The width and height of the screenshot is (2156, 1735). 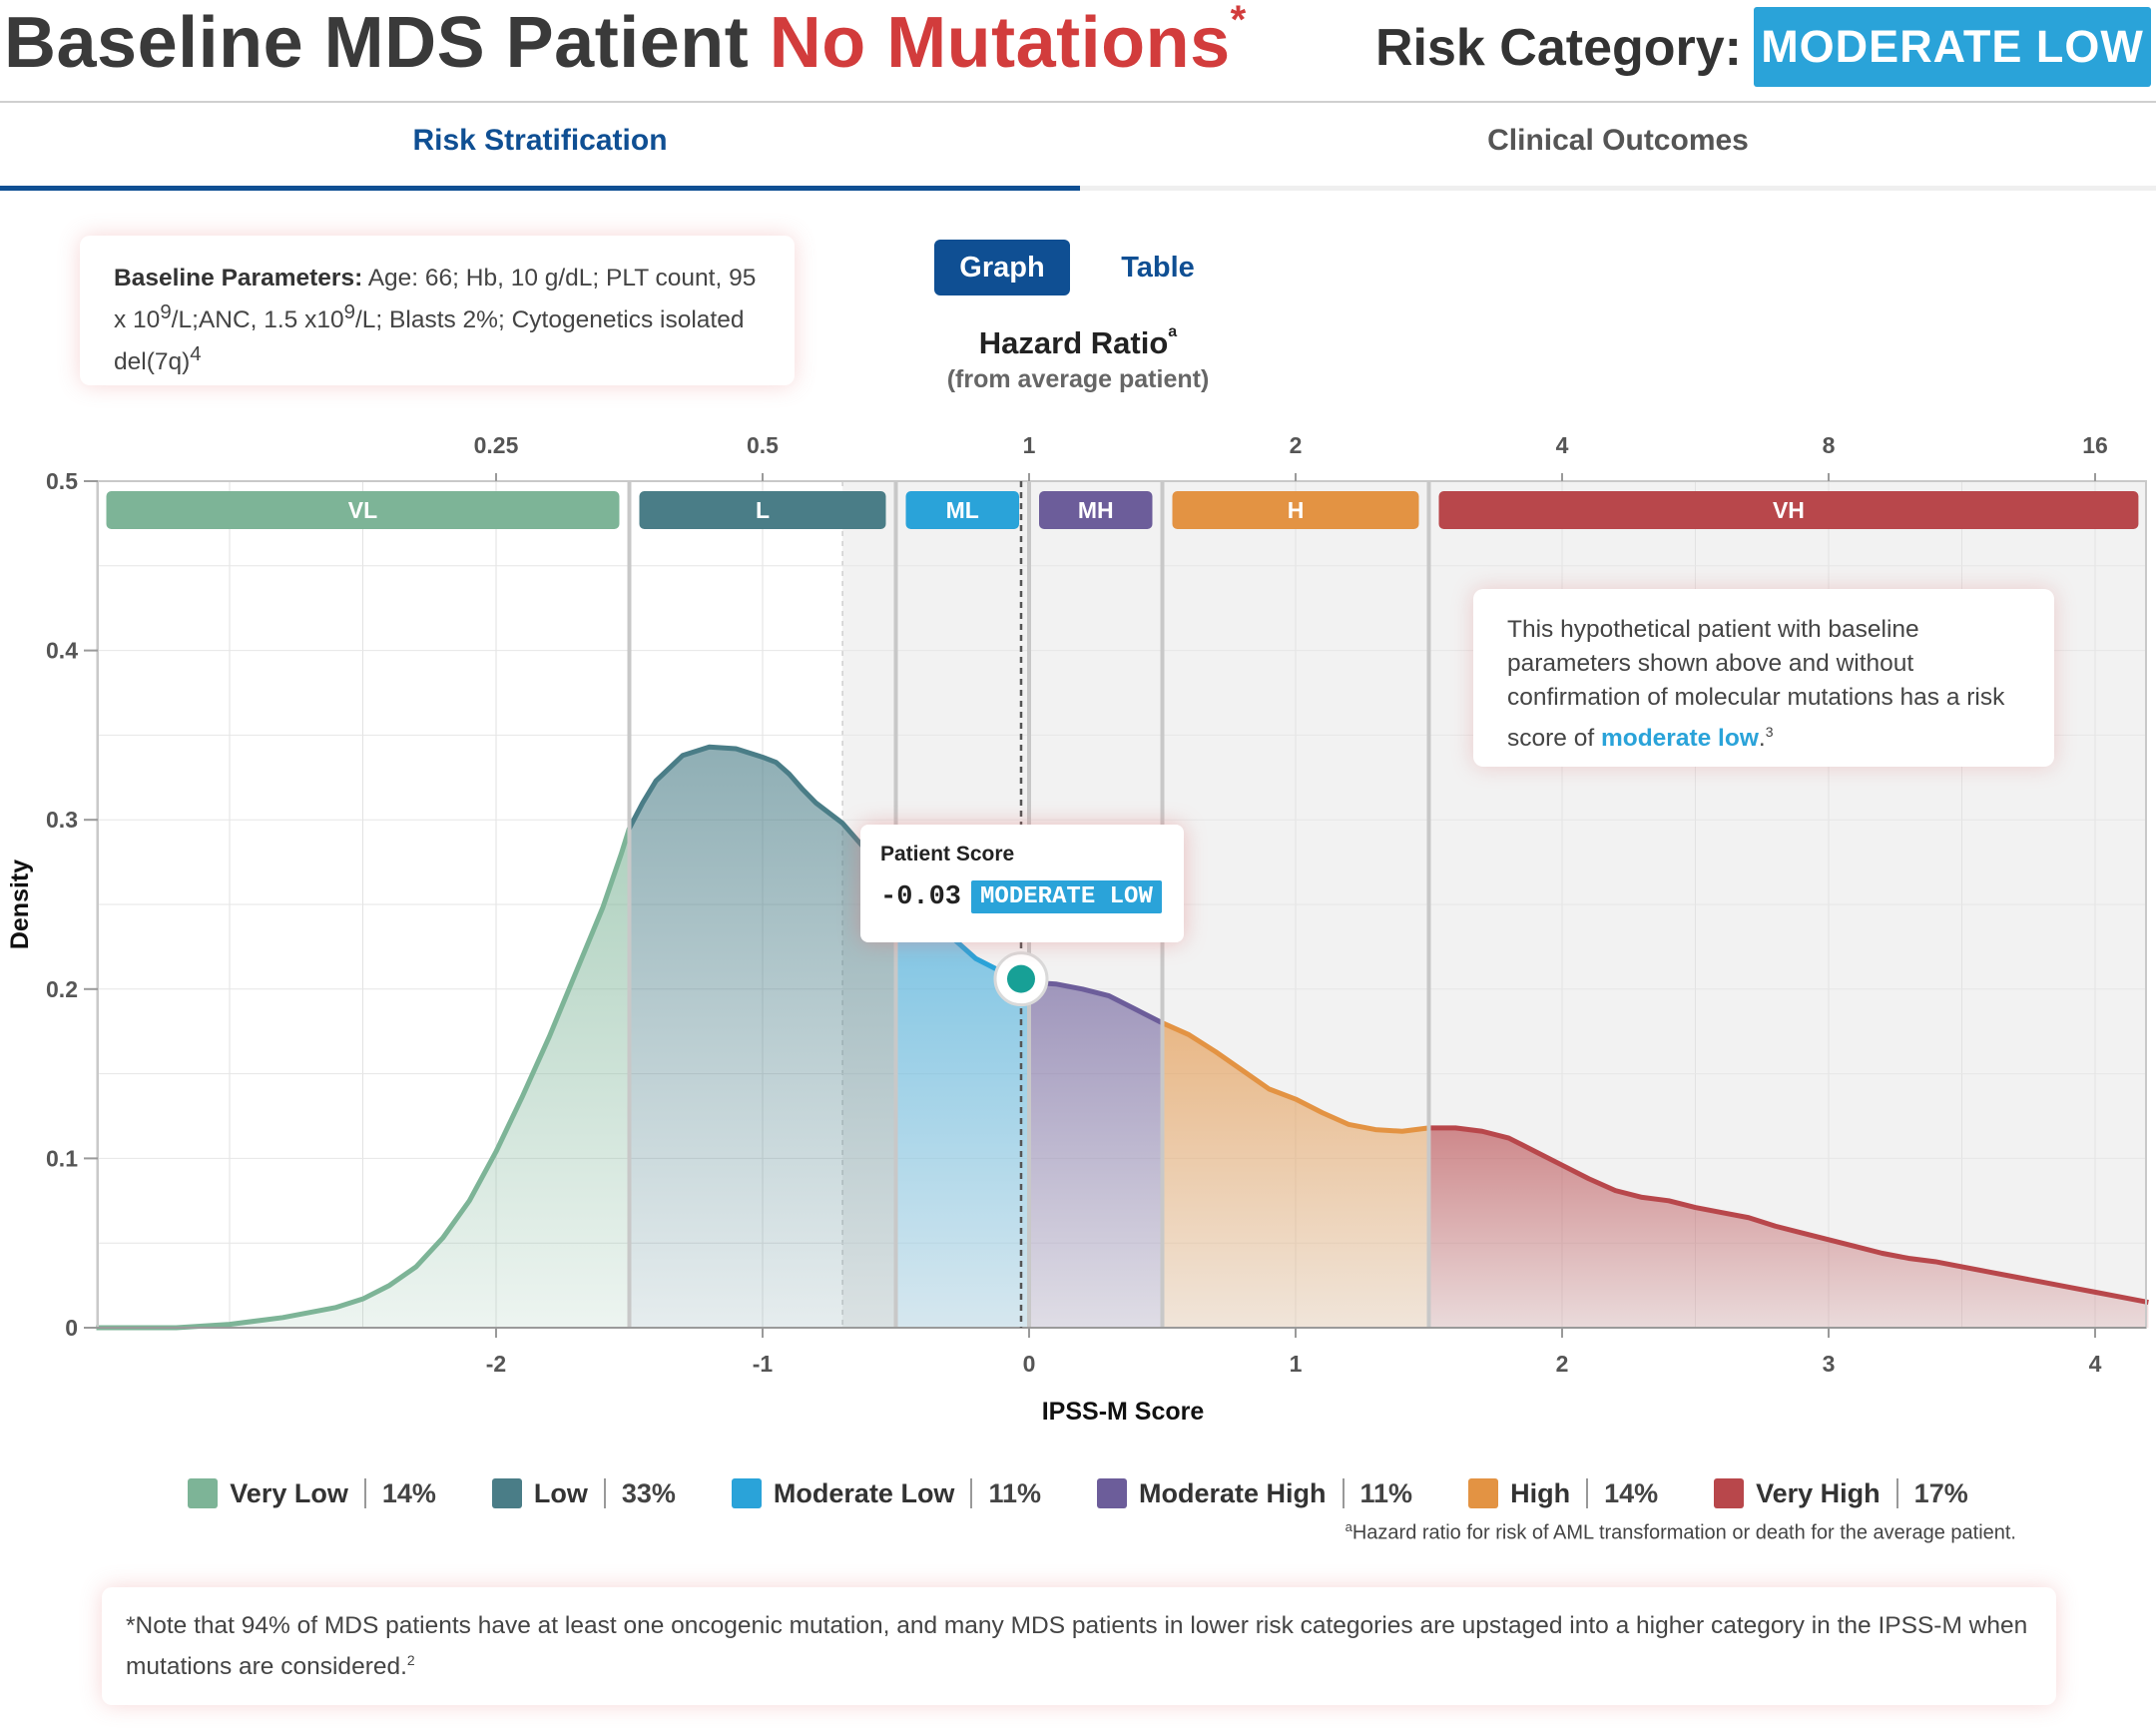 I want to click on patient-note-end: ., so click(x=1762, y=739).